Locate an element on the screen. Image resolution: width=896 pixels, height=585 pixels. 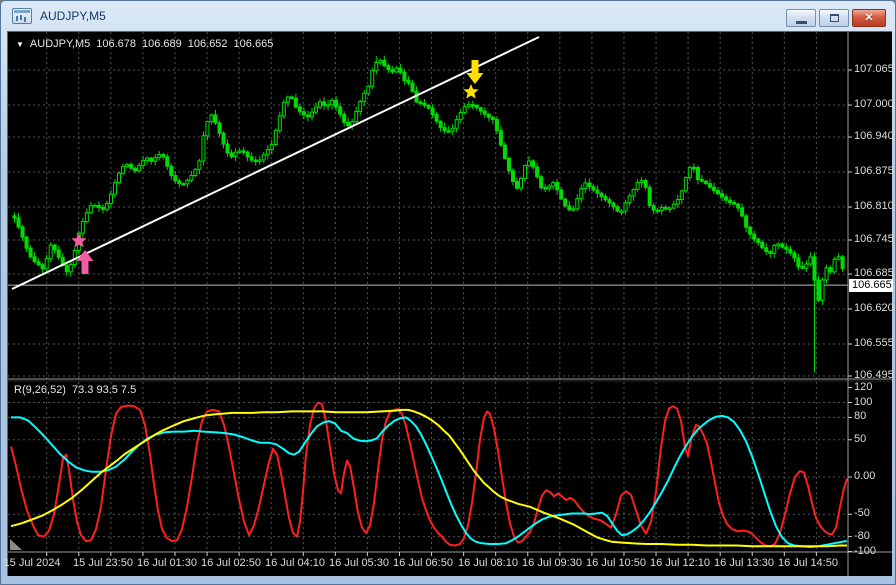
time-tick-label: 16 Jul 13:30 is located at coordinates (744, 563).